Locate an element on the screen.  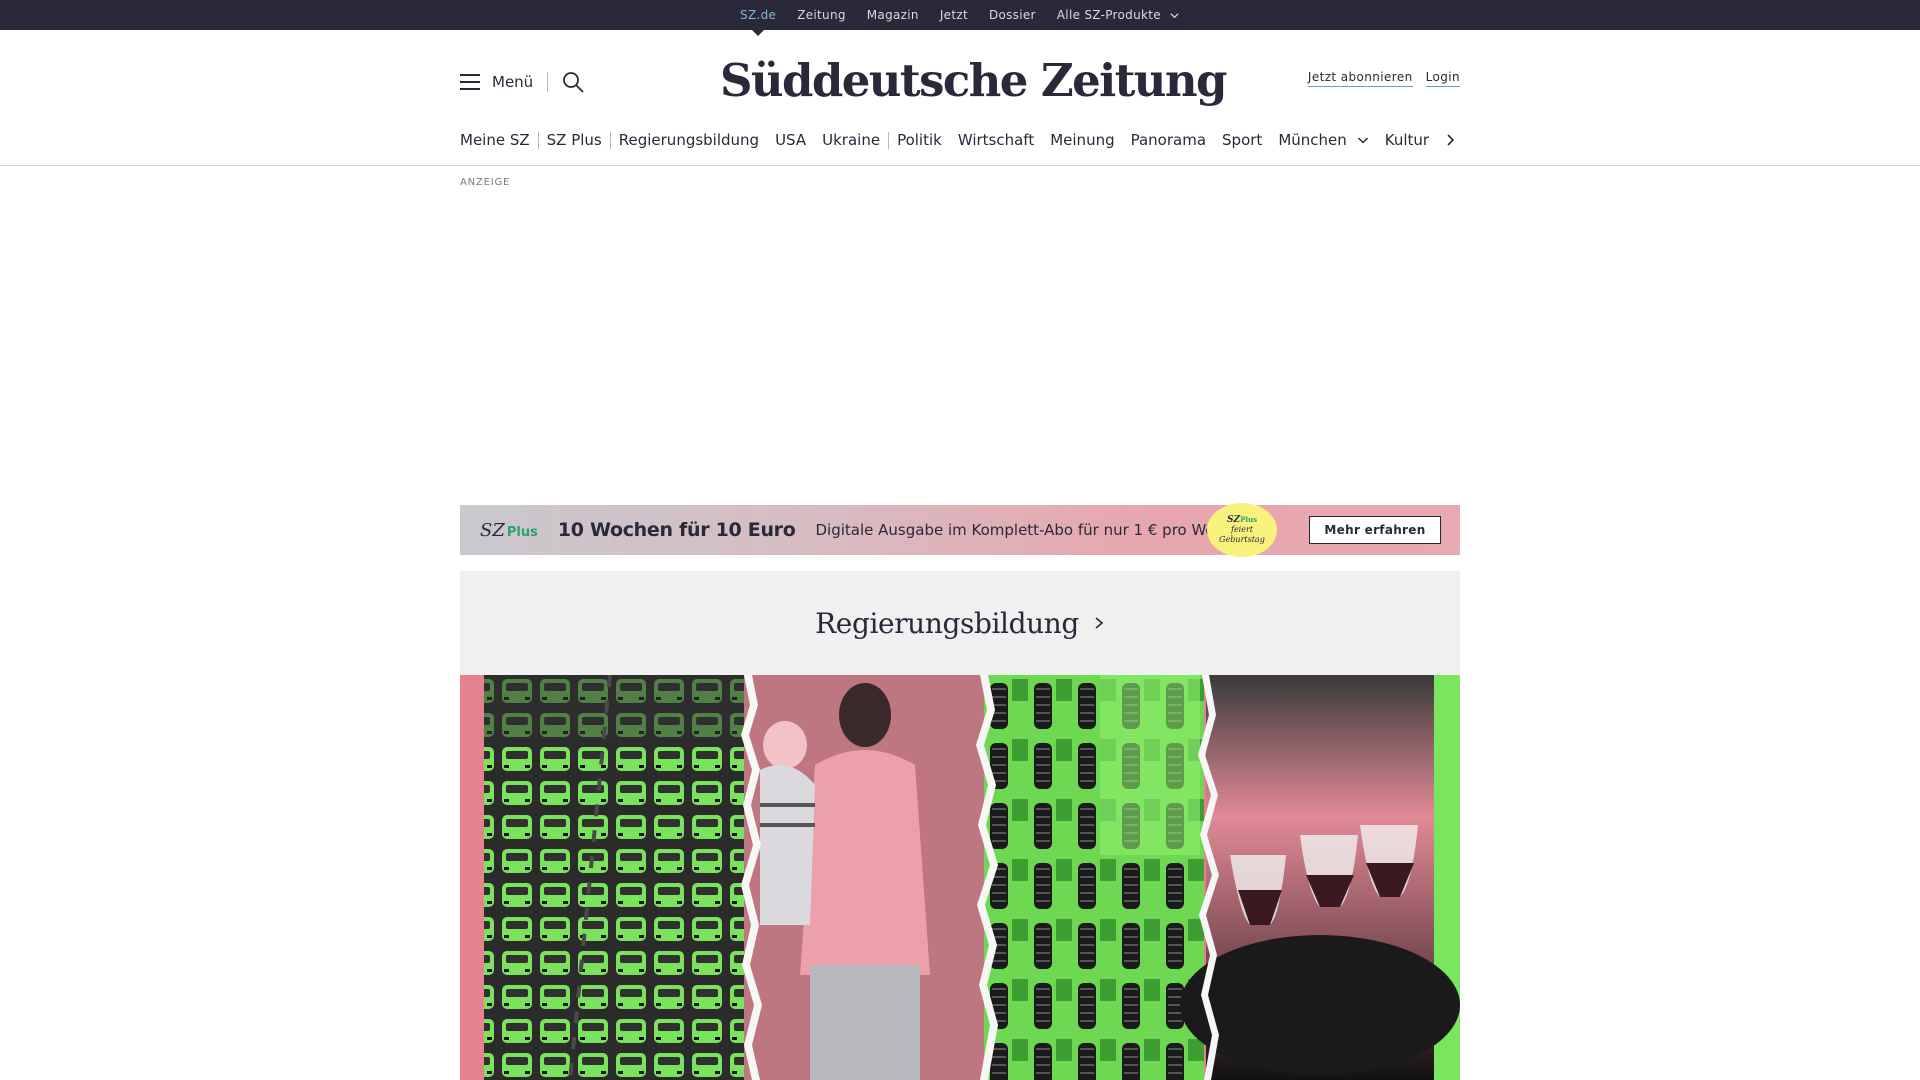
product-link-sz-de: SZ.de is located at coordinates (758, 18).